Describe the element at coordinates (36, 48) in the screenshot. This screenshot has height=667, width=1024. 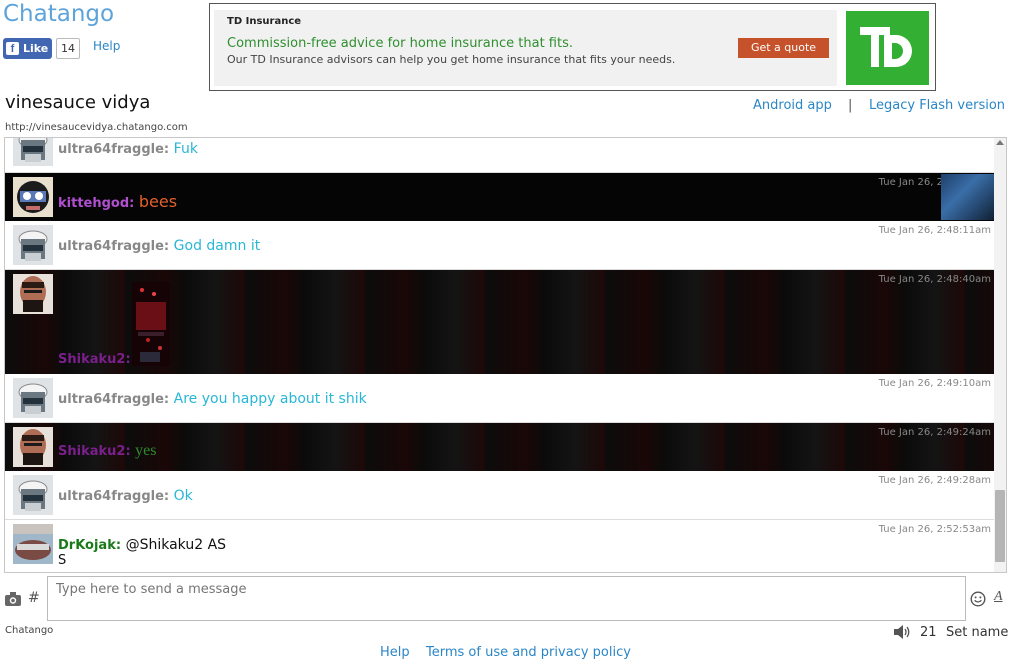
I see `facebook-like-label: Like` at that location.